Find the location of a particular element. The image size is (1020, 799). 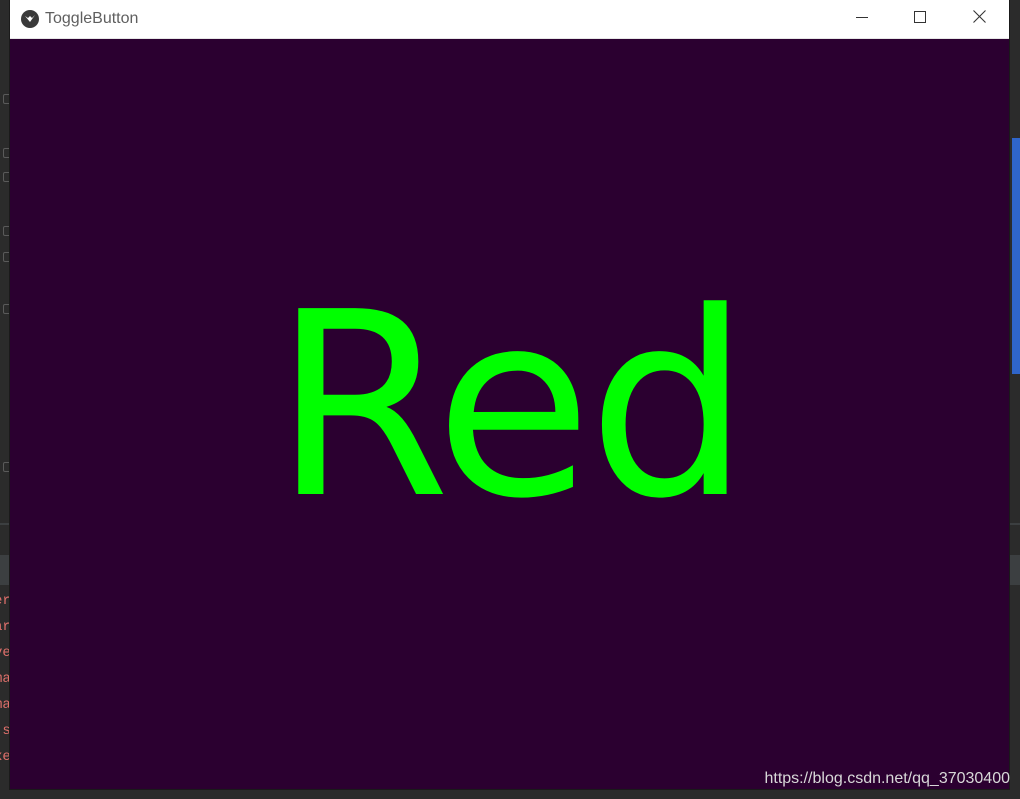

title-bar: ToggleButton is located at coordinates (509, 19).